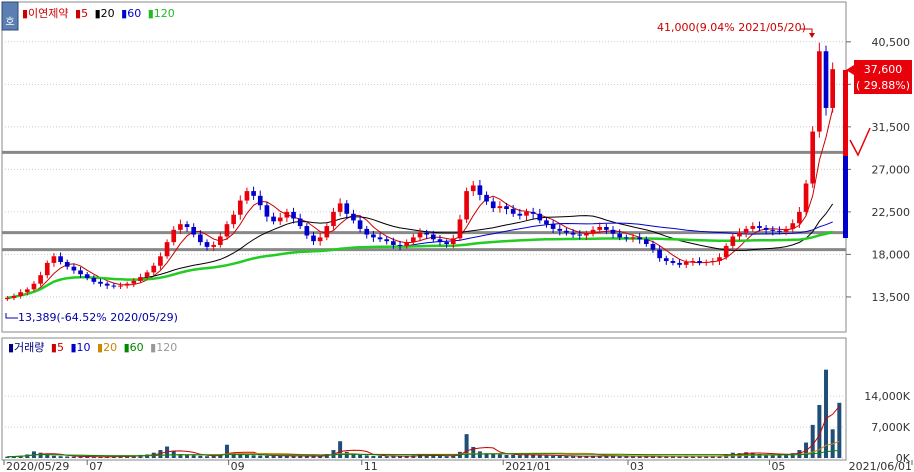  I want to click on legend-vol-ma120: ▮120, so click(163, 347).